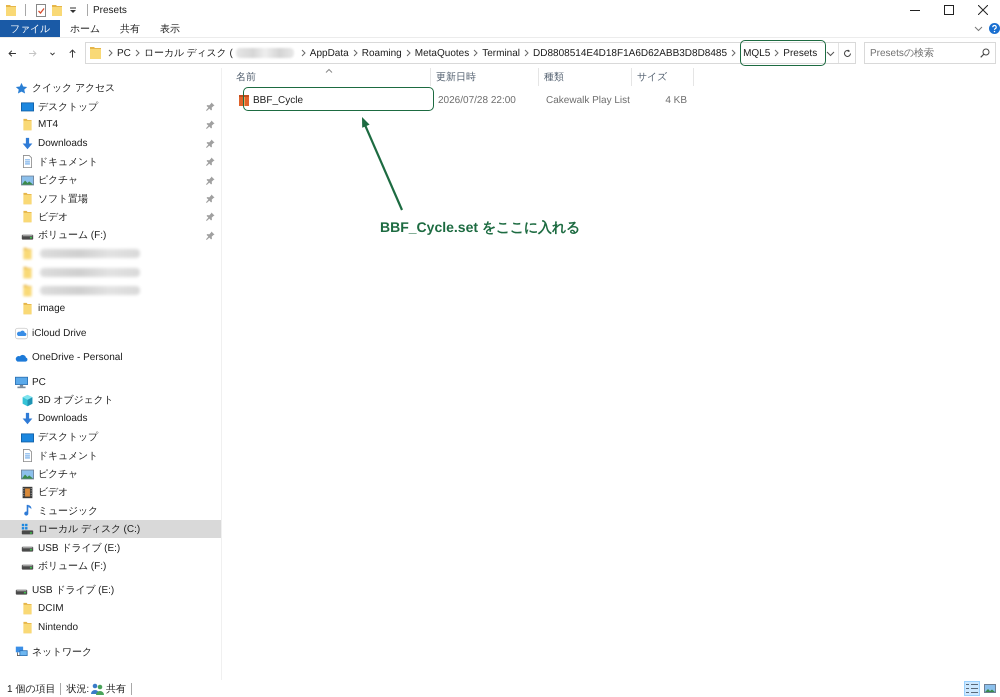 The height and width of the screenshot is (697, 1000). I want to click on arrow-right-icon, so click(32, 53).